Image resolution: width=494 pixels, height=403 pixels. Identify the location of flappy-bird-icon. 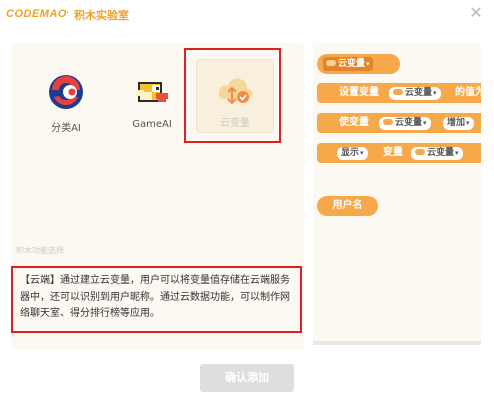
(152, 92).